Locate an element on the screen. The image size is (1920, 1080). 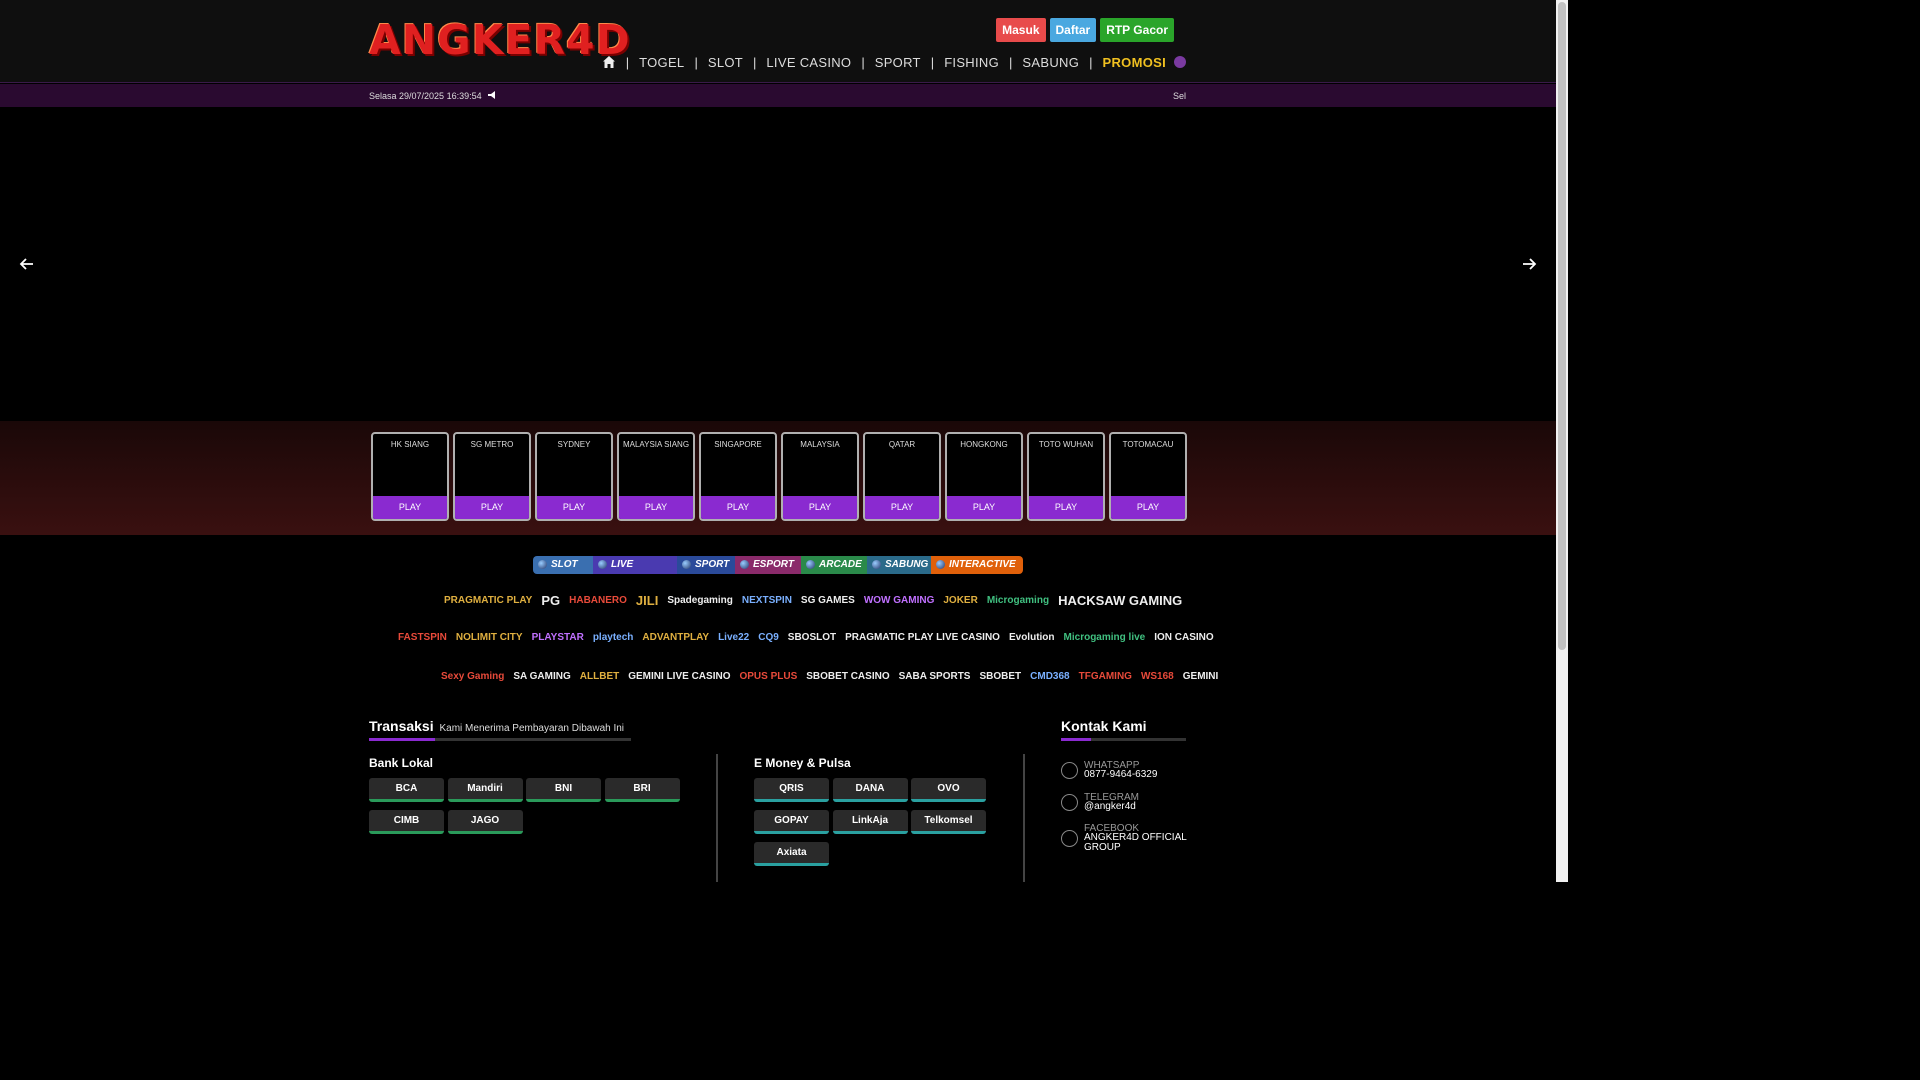
lottery-card: SINGAPORE PLAY is located at coordinates (738, 476).